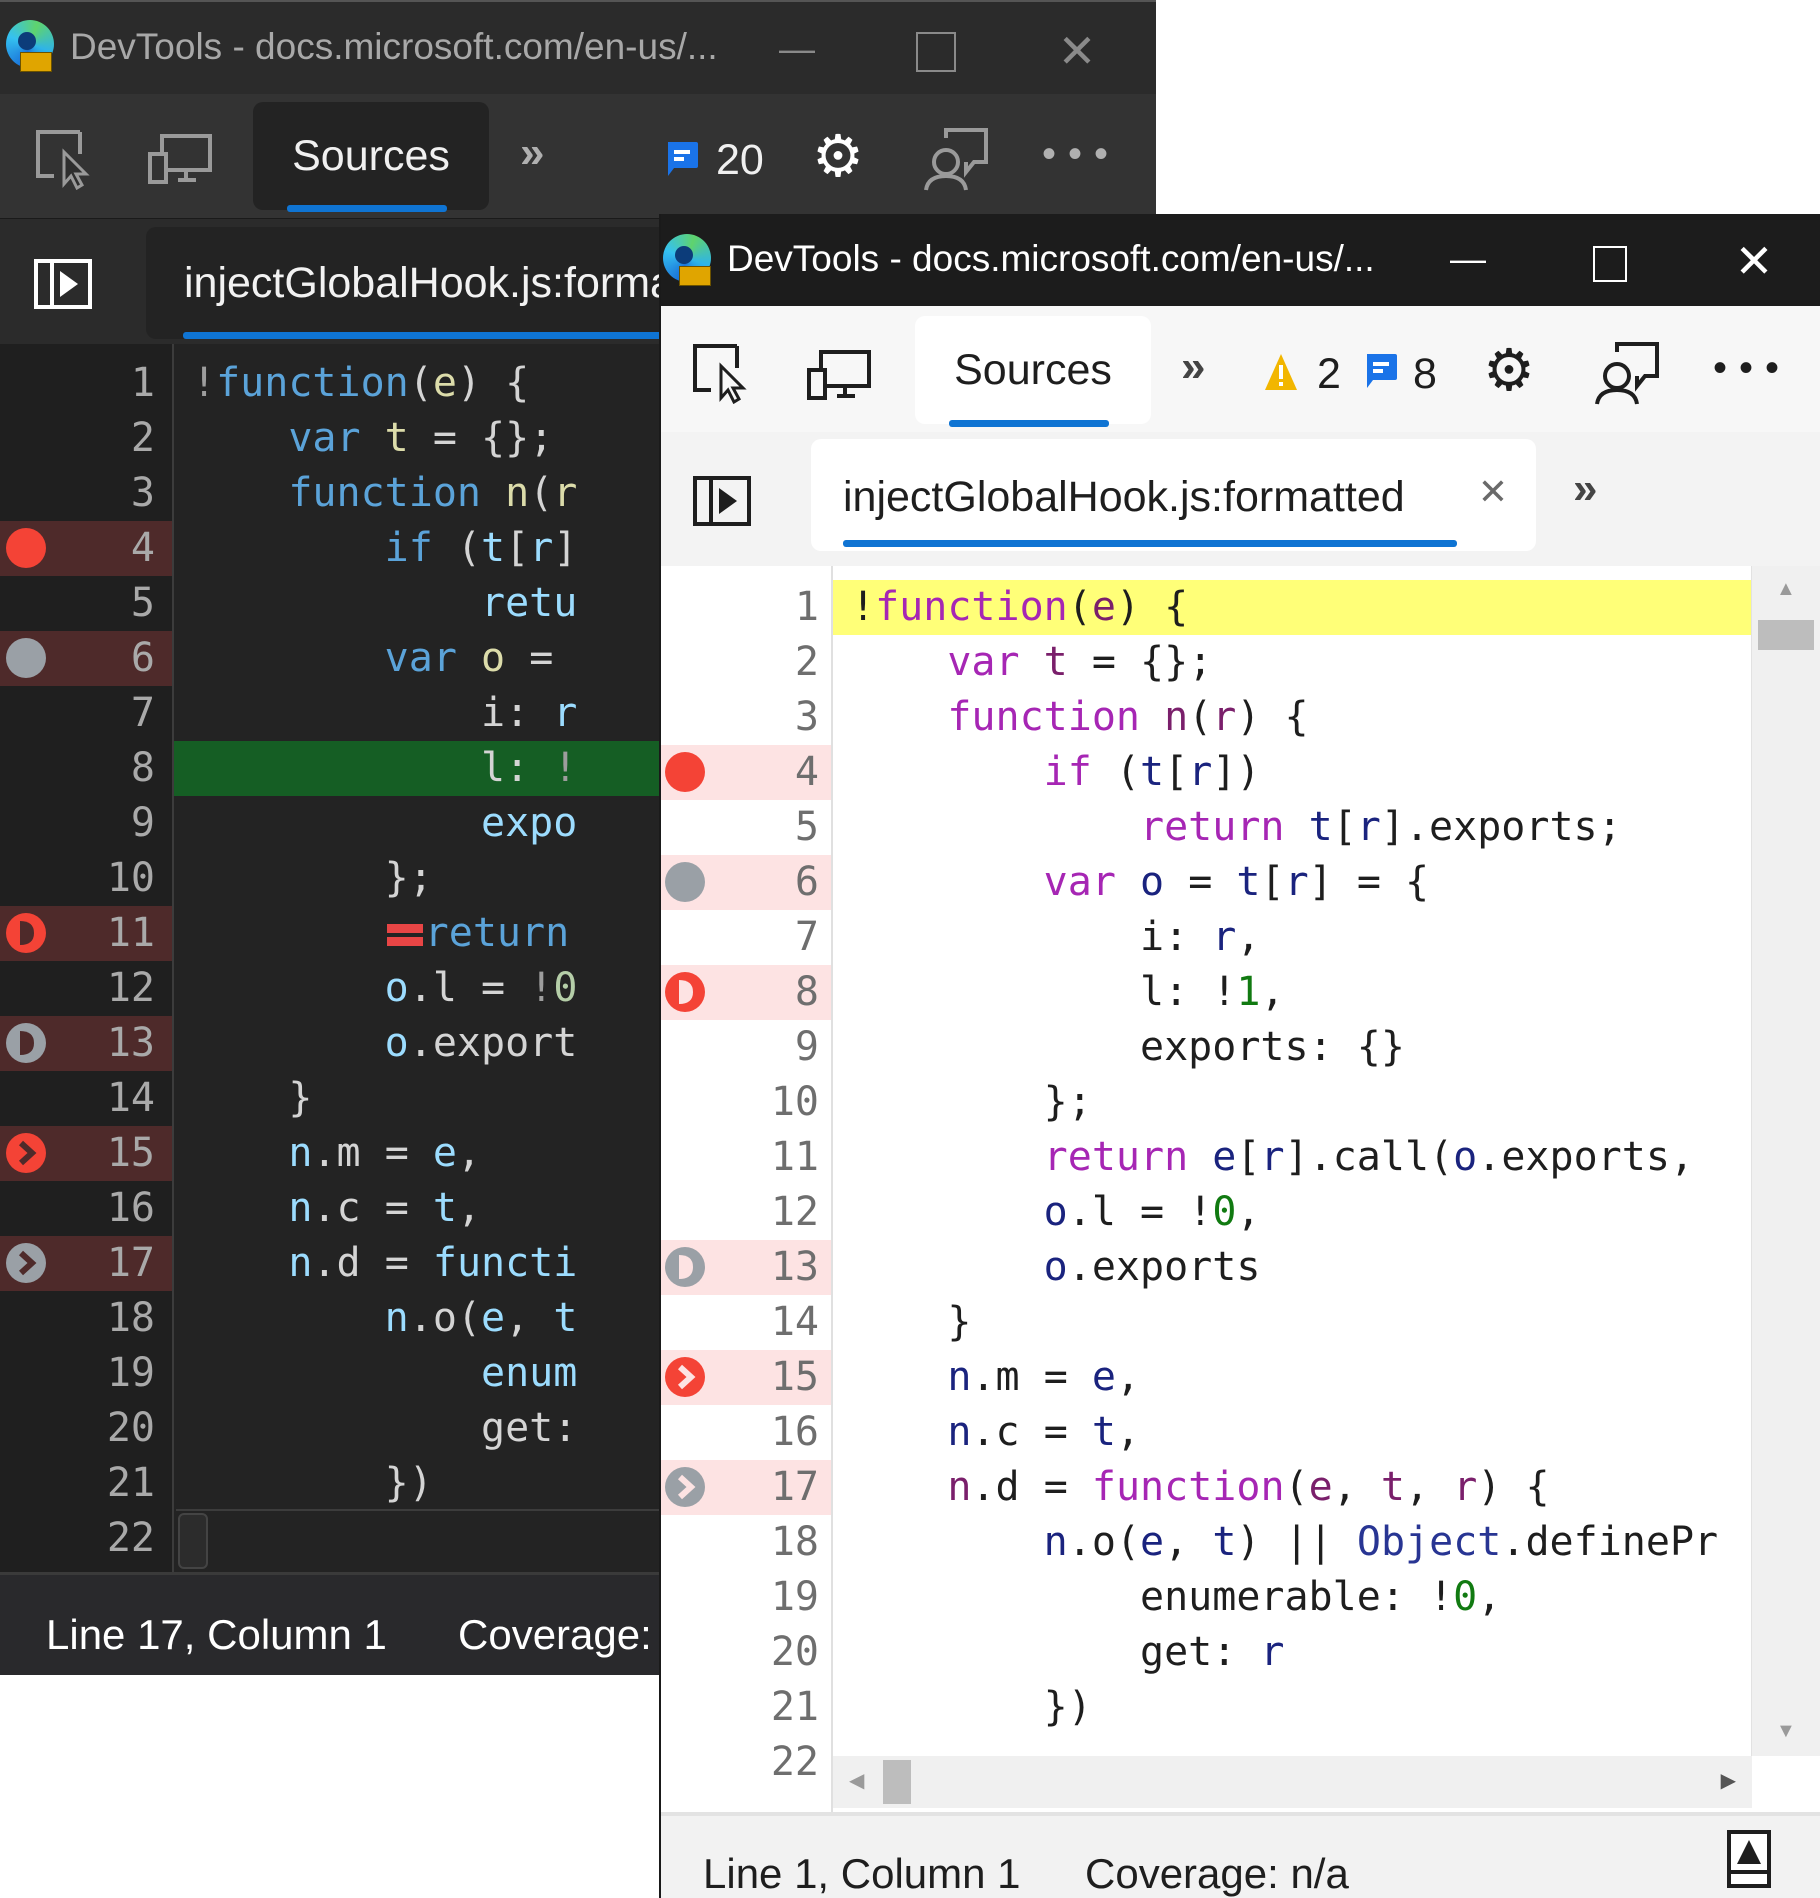 This screenshot has width=1820, height=1898. I want to click on code-line: 7 i: r,, so click(1240, 937).